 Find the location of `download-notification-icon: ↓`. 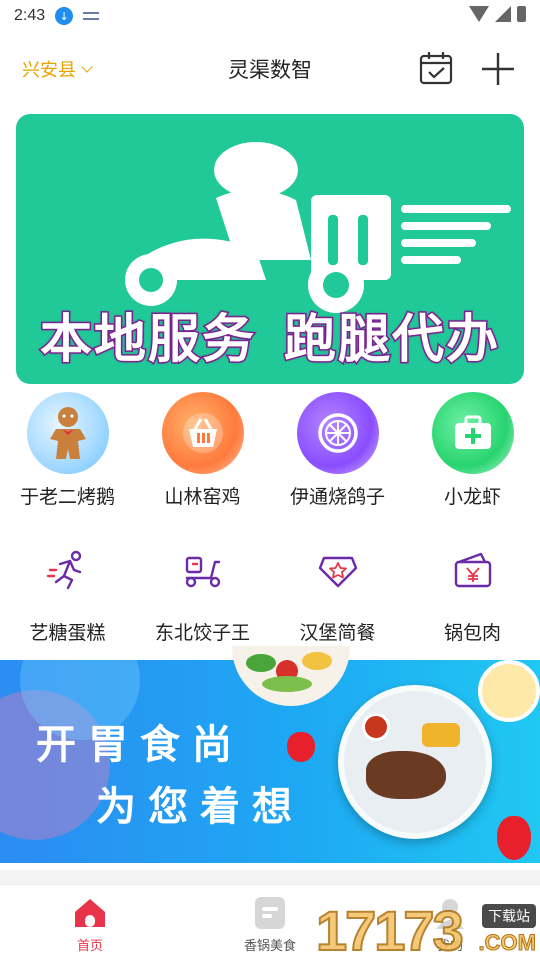

download-notification-icon: ↓ is located at coordinates (64, 16).